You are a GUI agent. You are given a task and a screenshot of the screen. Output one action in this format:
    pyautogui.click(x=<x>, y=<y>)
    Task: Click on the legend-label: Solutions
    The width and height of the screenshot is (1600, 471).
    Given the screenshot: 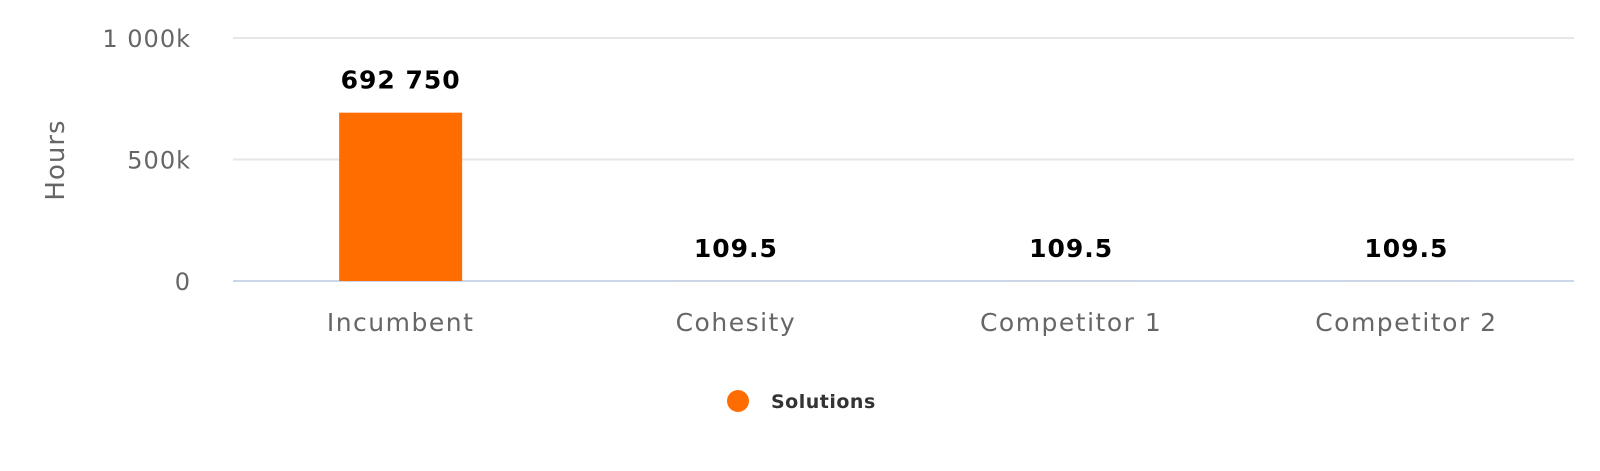 What is the action you would take?
    pyautogui.click(x=823, y=402)
    